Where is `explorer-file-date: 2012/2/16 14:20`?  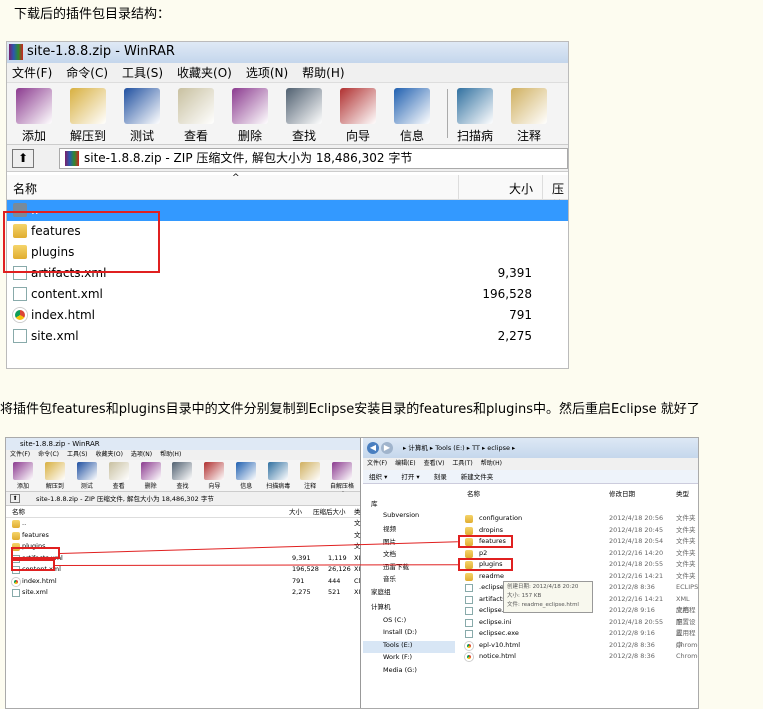 explorer-file-date: 2012/2/16 14:20 is located at coordinates (636, 552).